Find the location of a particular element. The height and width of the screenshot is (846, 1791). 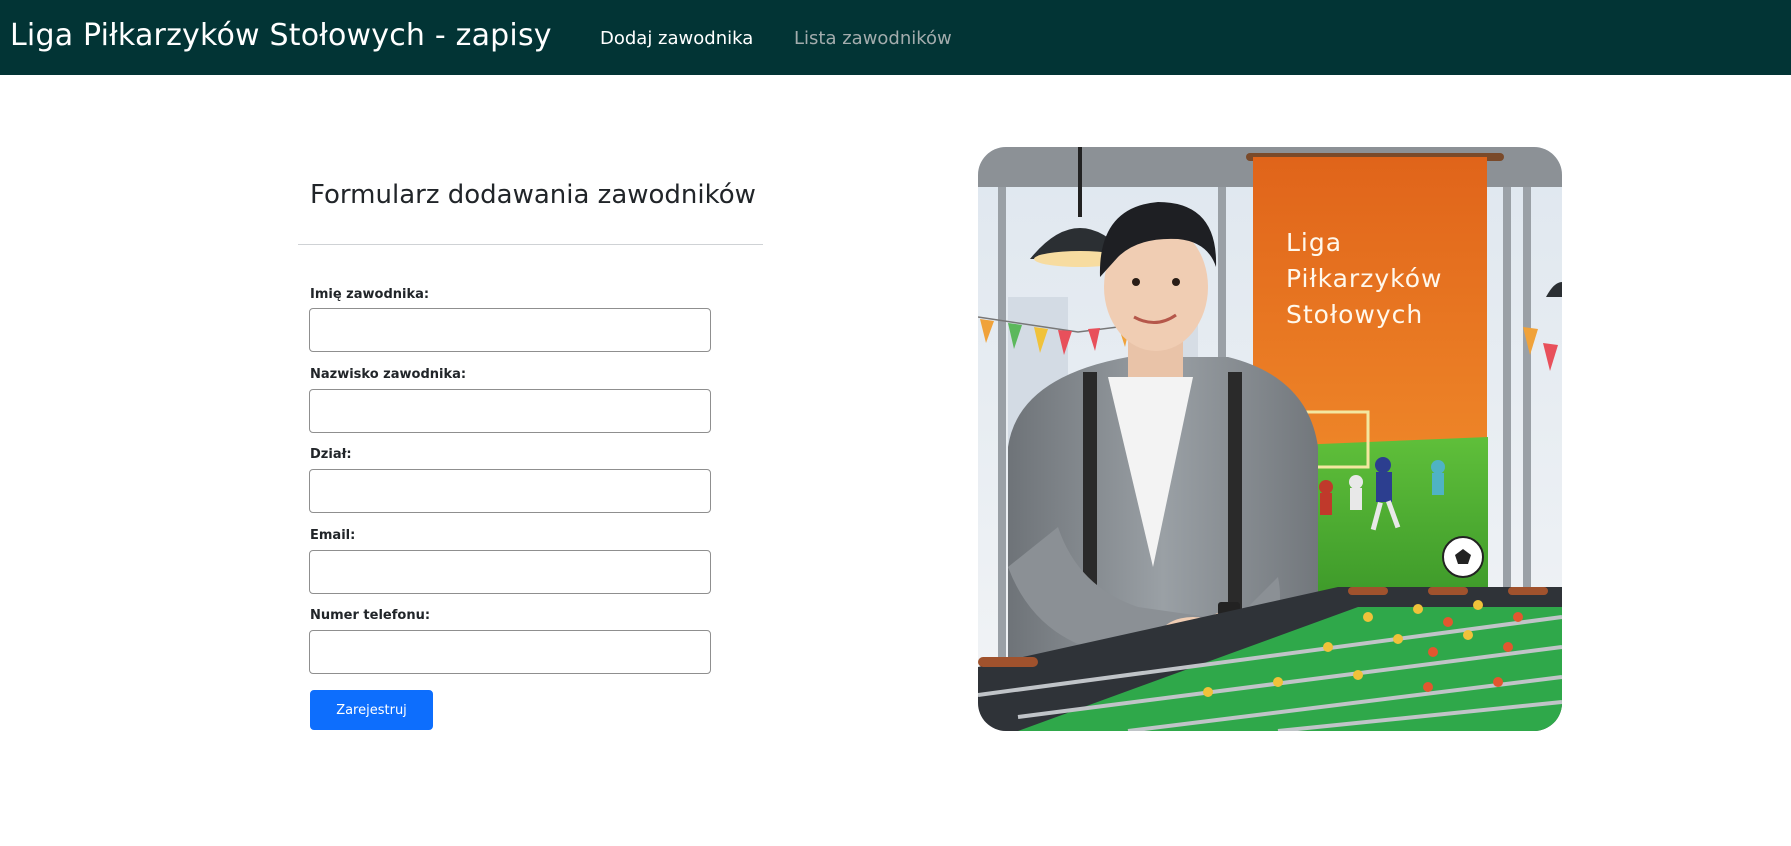

form-divider is located at coordinates (530, 244).